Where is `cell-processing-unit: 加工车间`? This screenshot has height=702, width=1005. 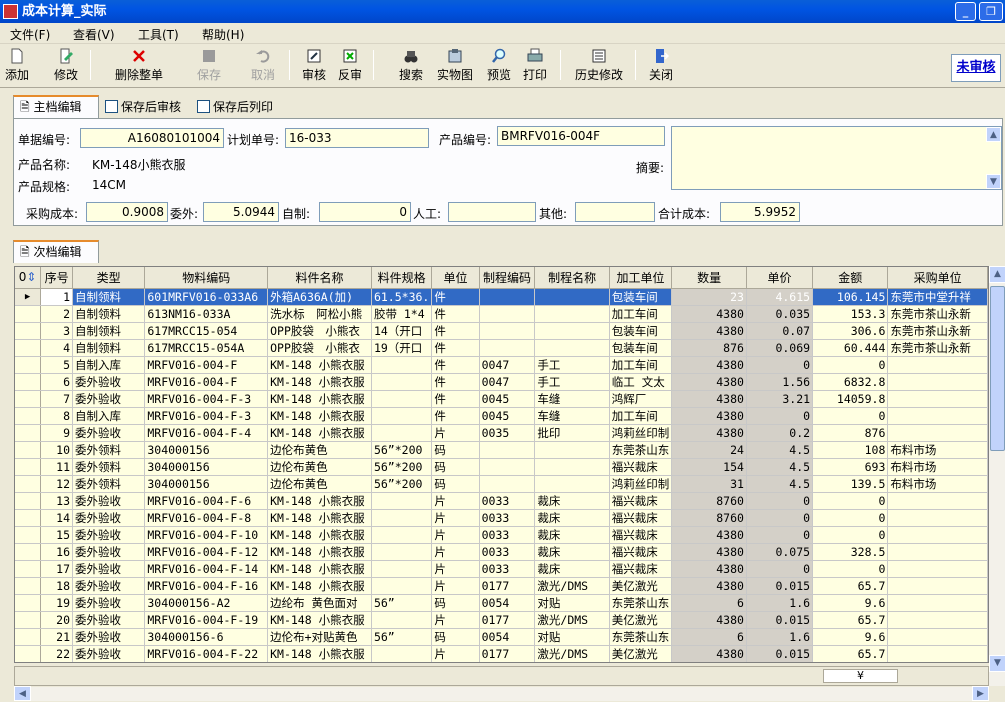 cell-processing-unit: 加工车间 is located at coordinates (641, 314).